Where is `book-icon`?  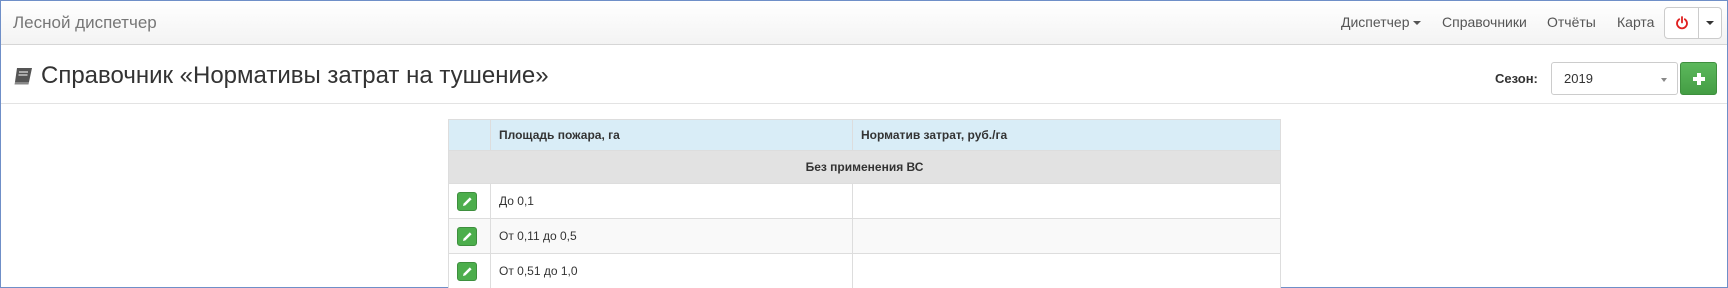 book-icon is located at coordinates (23, 76).